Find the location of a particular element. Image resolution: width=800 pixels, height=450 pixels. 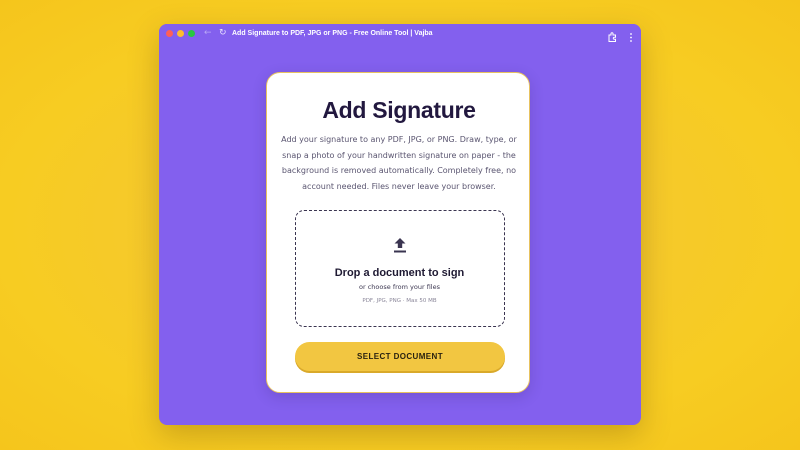

minimize-window-button is located at coordinates (180, 33).